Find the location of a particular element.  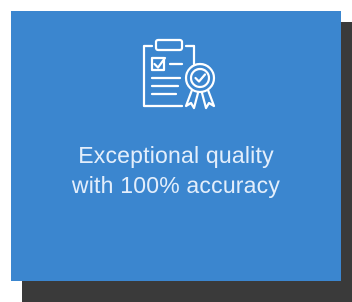

caption-line-2: with 100% accuracy is located at coordinates (176, 185).